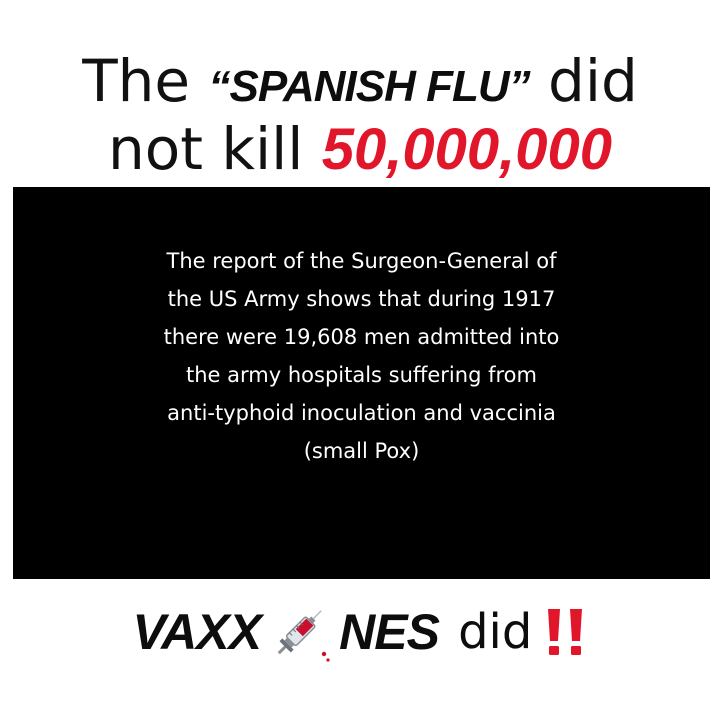 This screenshot has width=720, height=720. Describe the element at coordinates (205, 149) in the screenshot. I see `headline-not-kill: not kill` at that location.